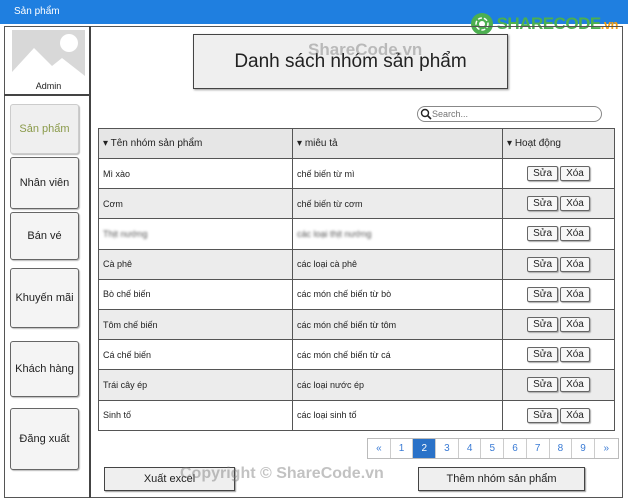  Describe the element at coordinates (48, 86) in the screenshot. I see `admin-label: Admin` at that location.